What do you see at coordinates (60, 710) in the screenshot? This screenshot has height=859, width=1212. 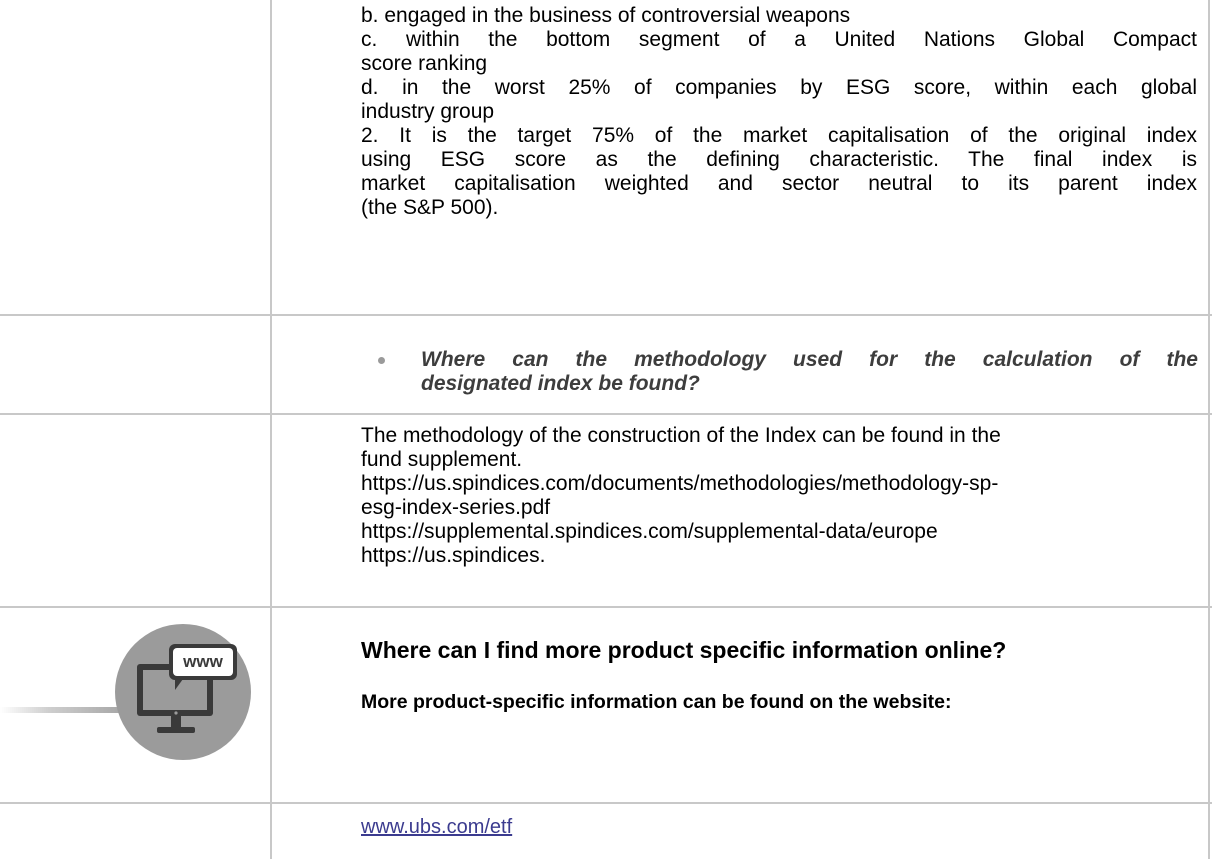 I see `decorative-line` at bounding box center [60, 710].